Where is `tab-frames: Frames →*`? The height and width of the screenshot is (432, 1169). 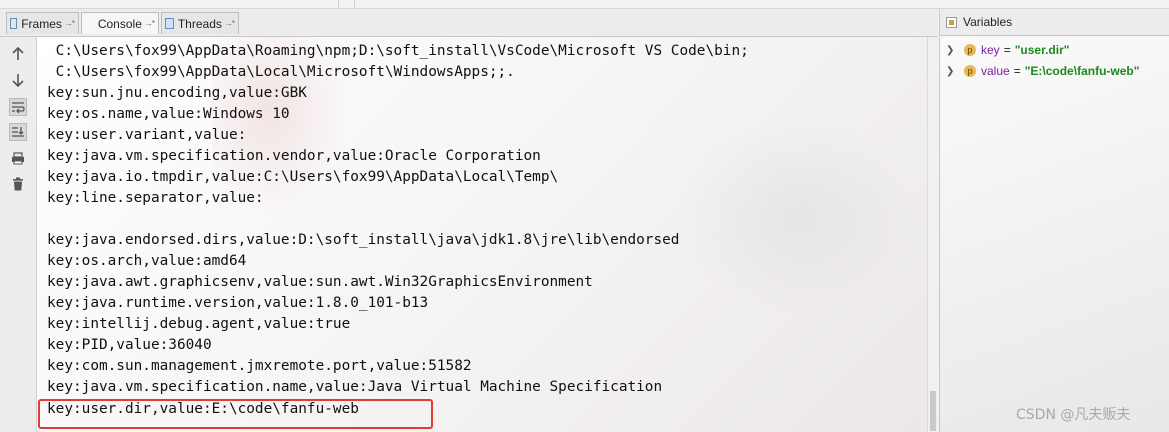 tab-frames: Frames →* is located at coordinates (42, 23).